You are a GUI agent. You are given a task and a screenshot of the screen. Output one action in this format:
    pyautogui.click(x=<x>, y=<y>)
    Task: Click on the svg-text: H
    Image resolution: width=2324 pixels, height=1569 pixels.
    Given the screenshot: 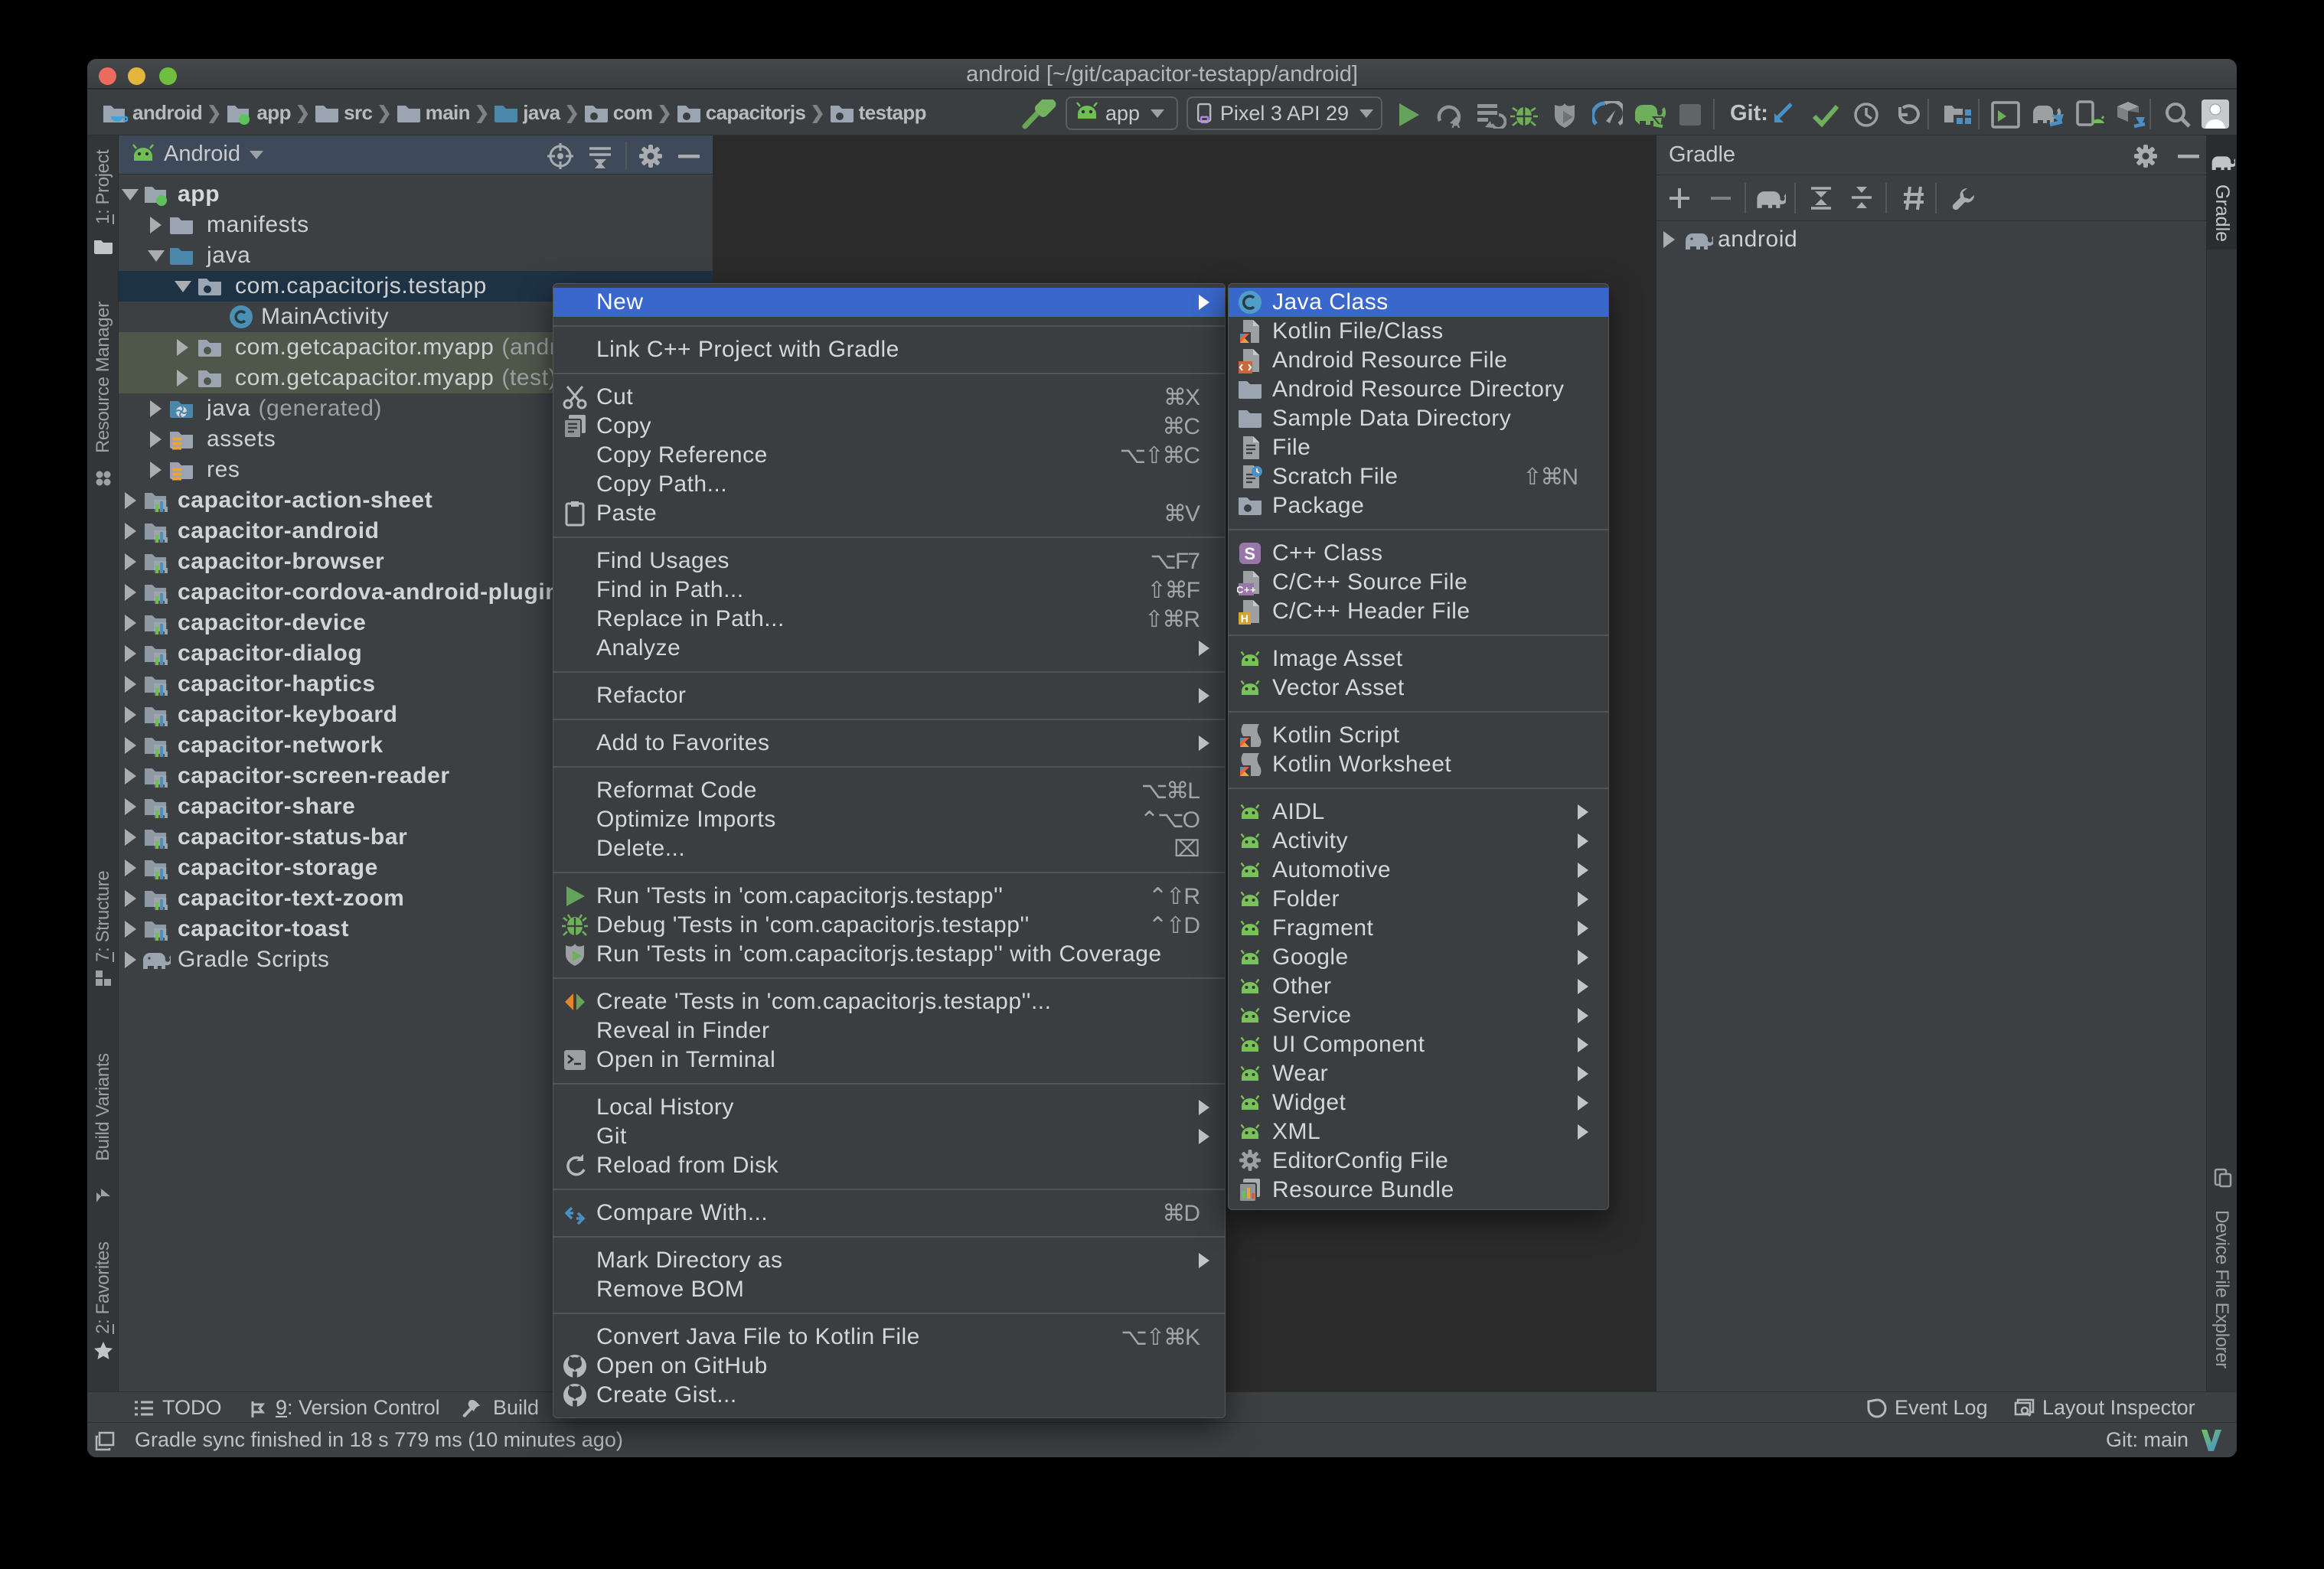 What is the action you would take?
    pyautogui.click(x=1245, y=618)
    